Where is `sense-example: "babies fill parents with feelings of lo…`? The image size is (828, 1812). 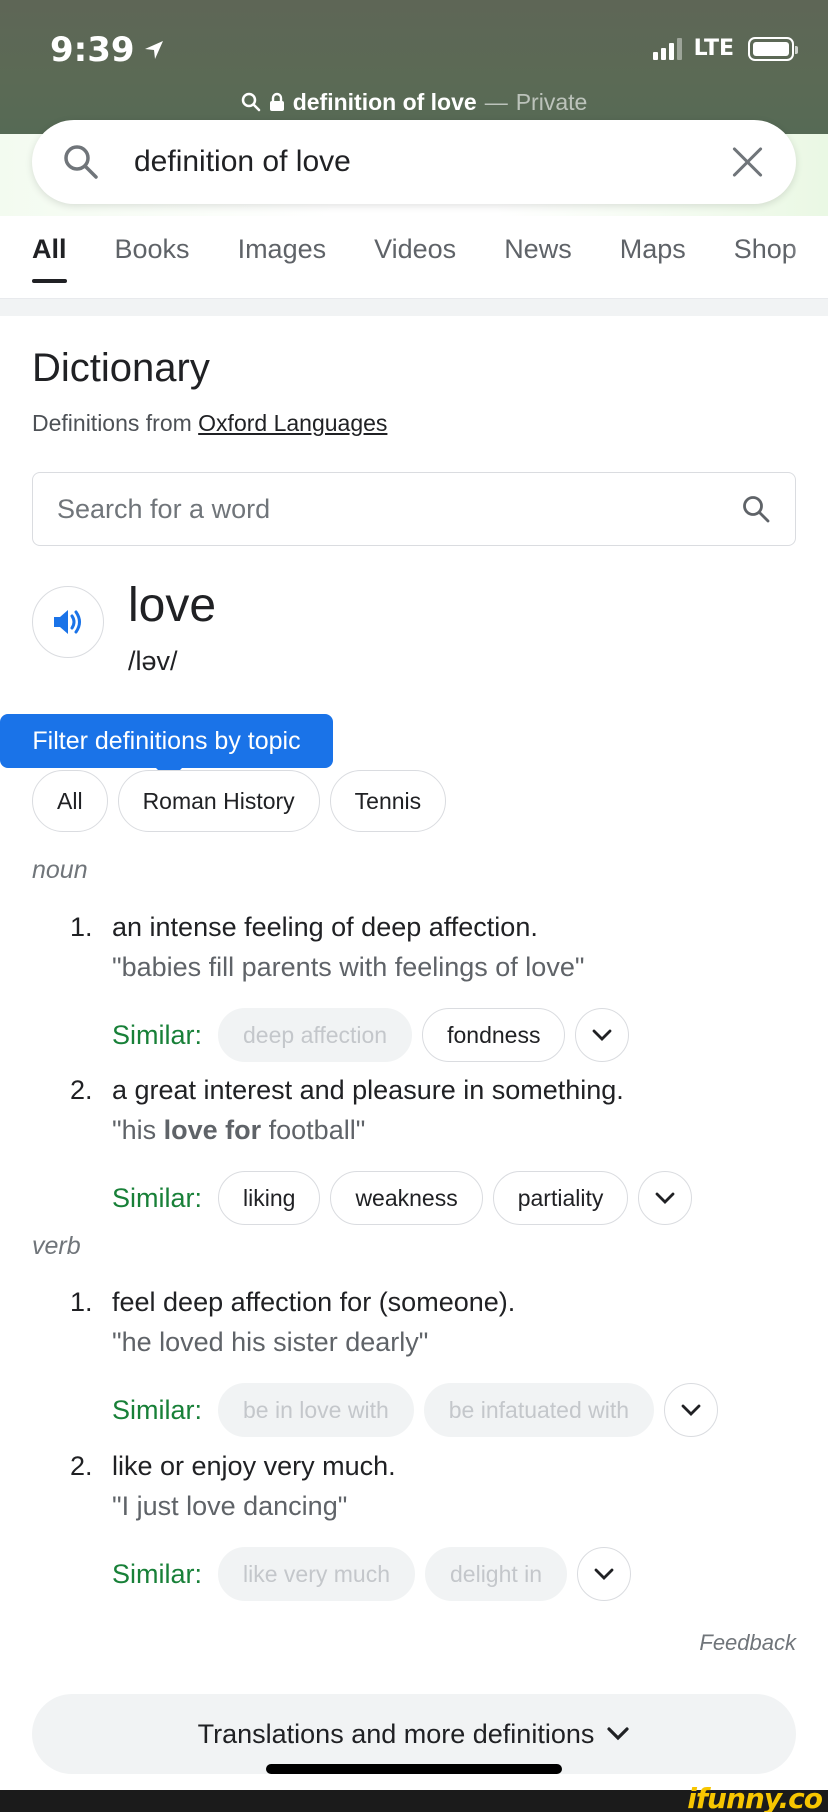 sense-example: "babies fill parents with feelings of lo… is located at coordinates (348, 967).